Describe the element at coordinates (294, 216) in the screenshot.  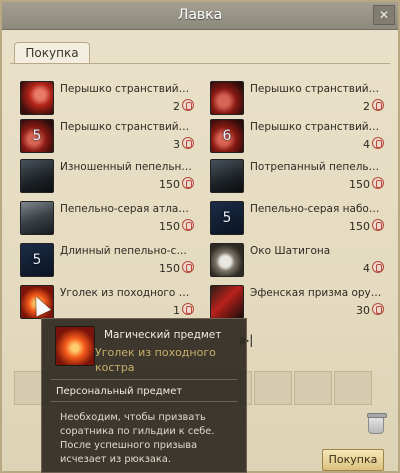
I see `shop-item: 5 Пепельно-серая наборна... 150` at that location.